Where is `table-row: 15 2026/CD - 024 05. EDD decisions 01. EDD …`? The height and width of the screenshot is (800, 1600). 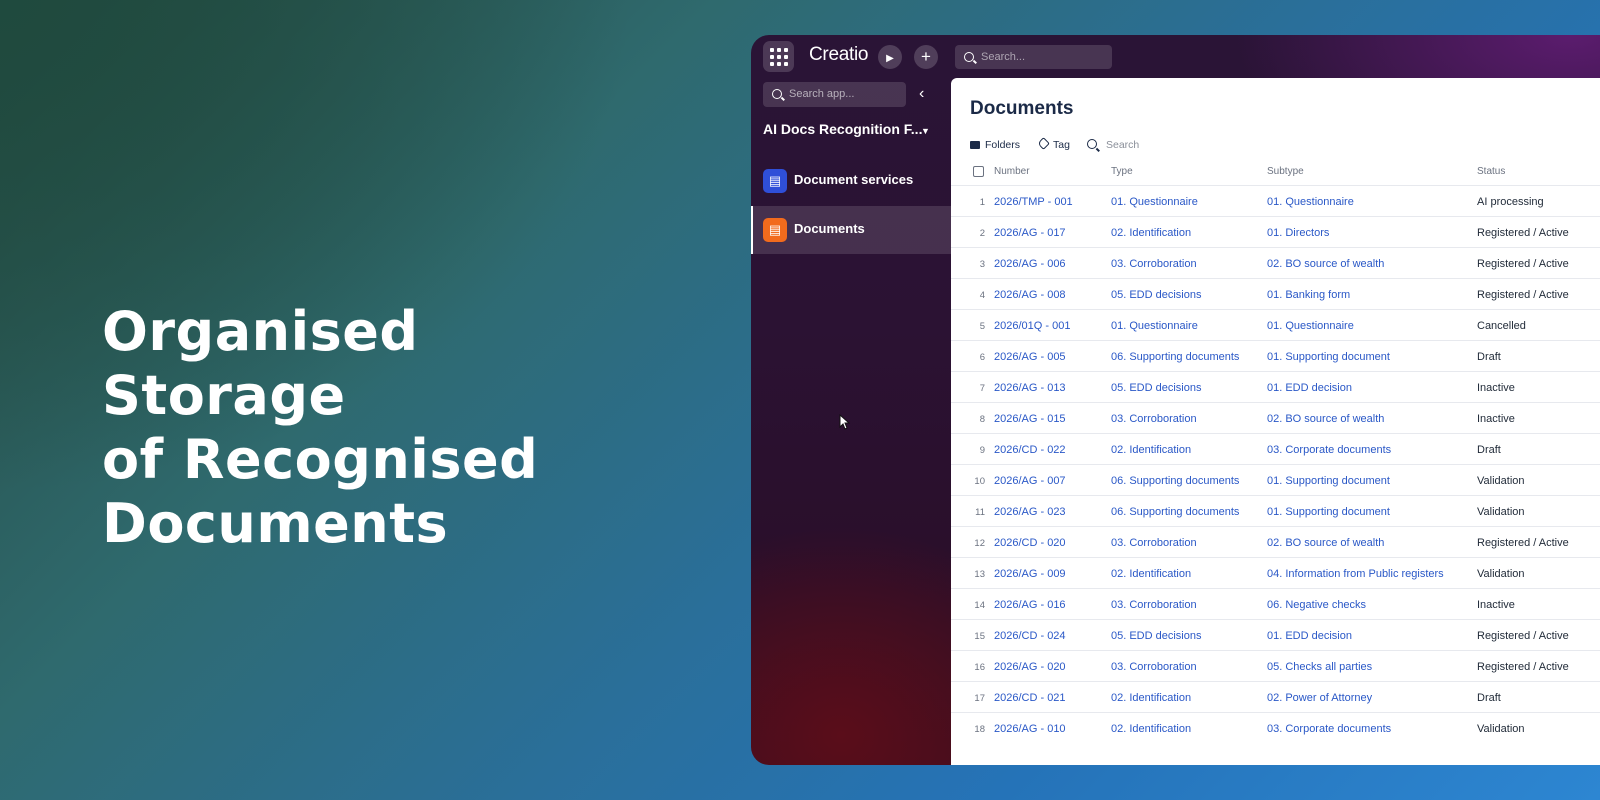
table-row: 15 2026/CD - 024 05. EDD decisions 01. EDD … is located at coordinates (1275, 634).